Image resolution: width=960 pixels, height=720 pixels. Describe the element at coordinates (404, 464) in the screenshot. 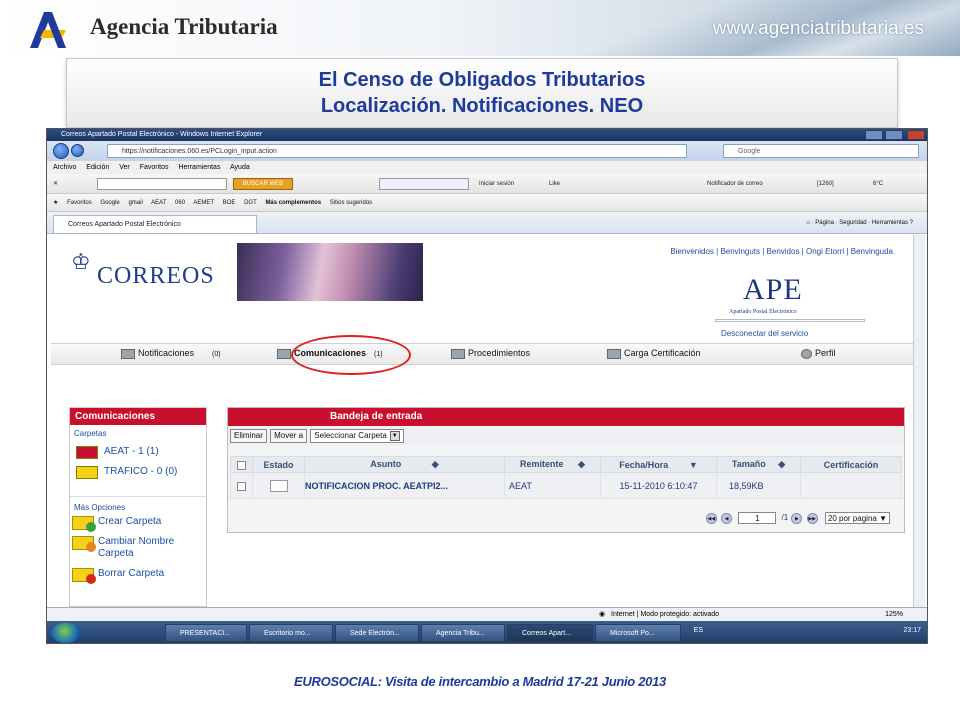

I see `col-asunto: Asunto ◆` at that location.